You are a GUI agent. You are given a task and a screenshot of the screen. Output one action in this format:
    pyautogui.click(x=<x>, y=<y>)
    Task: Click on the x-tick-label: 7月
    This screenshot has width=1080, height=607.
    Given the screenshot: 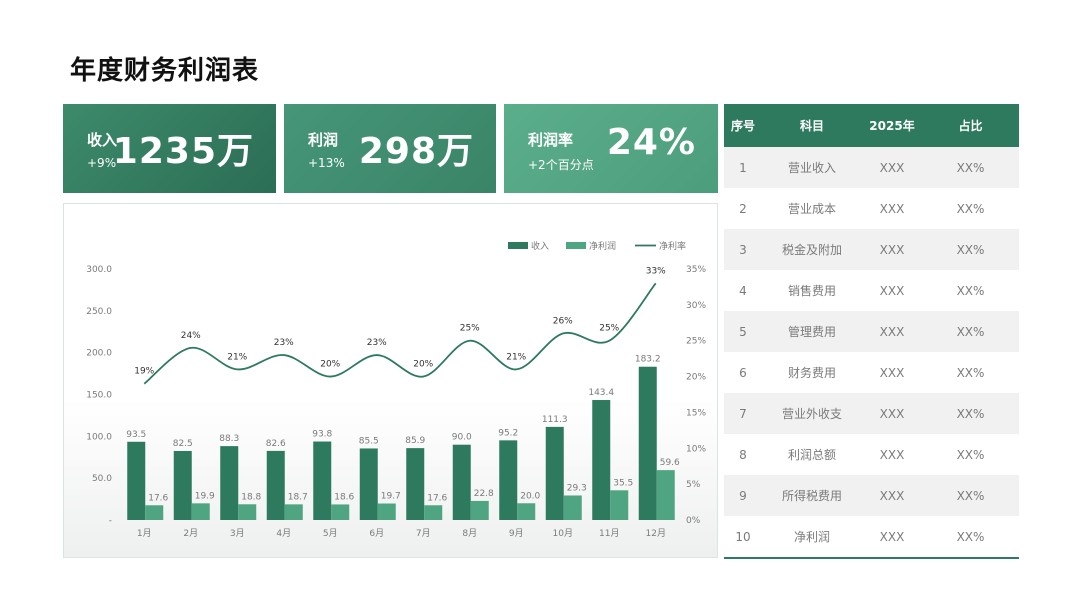 What is the action you would take?
    pyautogui.click(x=423, y=533)
    